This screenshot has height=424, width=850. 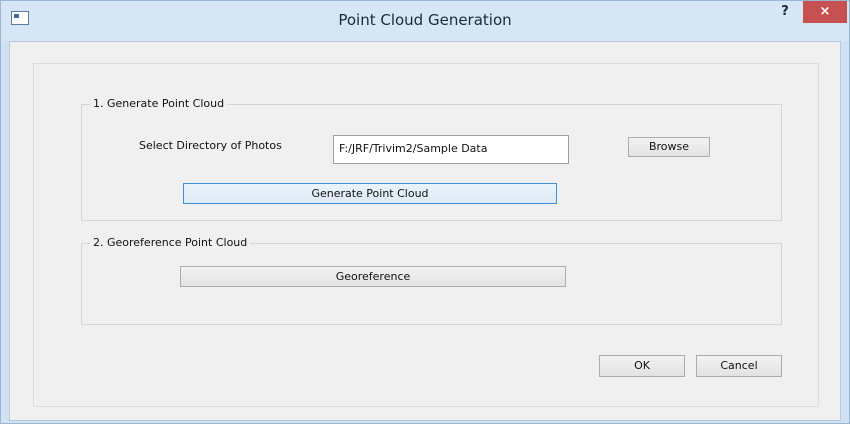 What do you see at coordinates (210, 145) in the screenshot?
I see `select-directory-label: Select Directory of Photos` at bounding box center [210, 145].